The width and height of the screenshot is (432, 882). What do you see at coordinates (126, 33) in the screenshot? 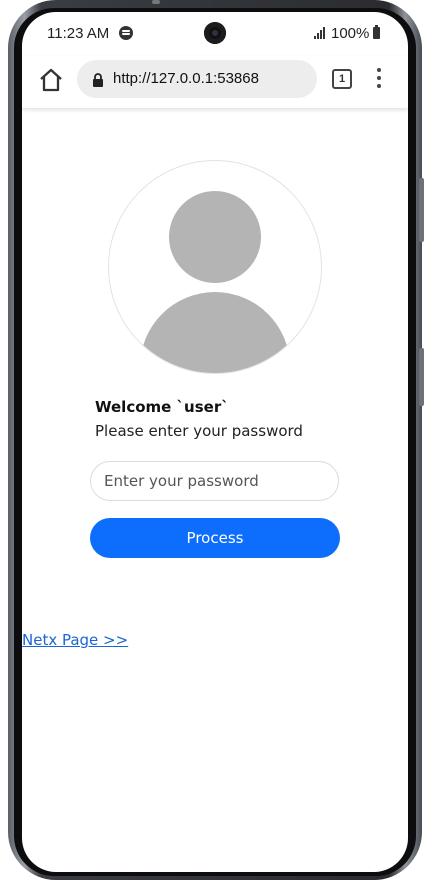
I see `spotify-icon` at bounding box center [126, 33].